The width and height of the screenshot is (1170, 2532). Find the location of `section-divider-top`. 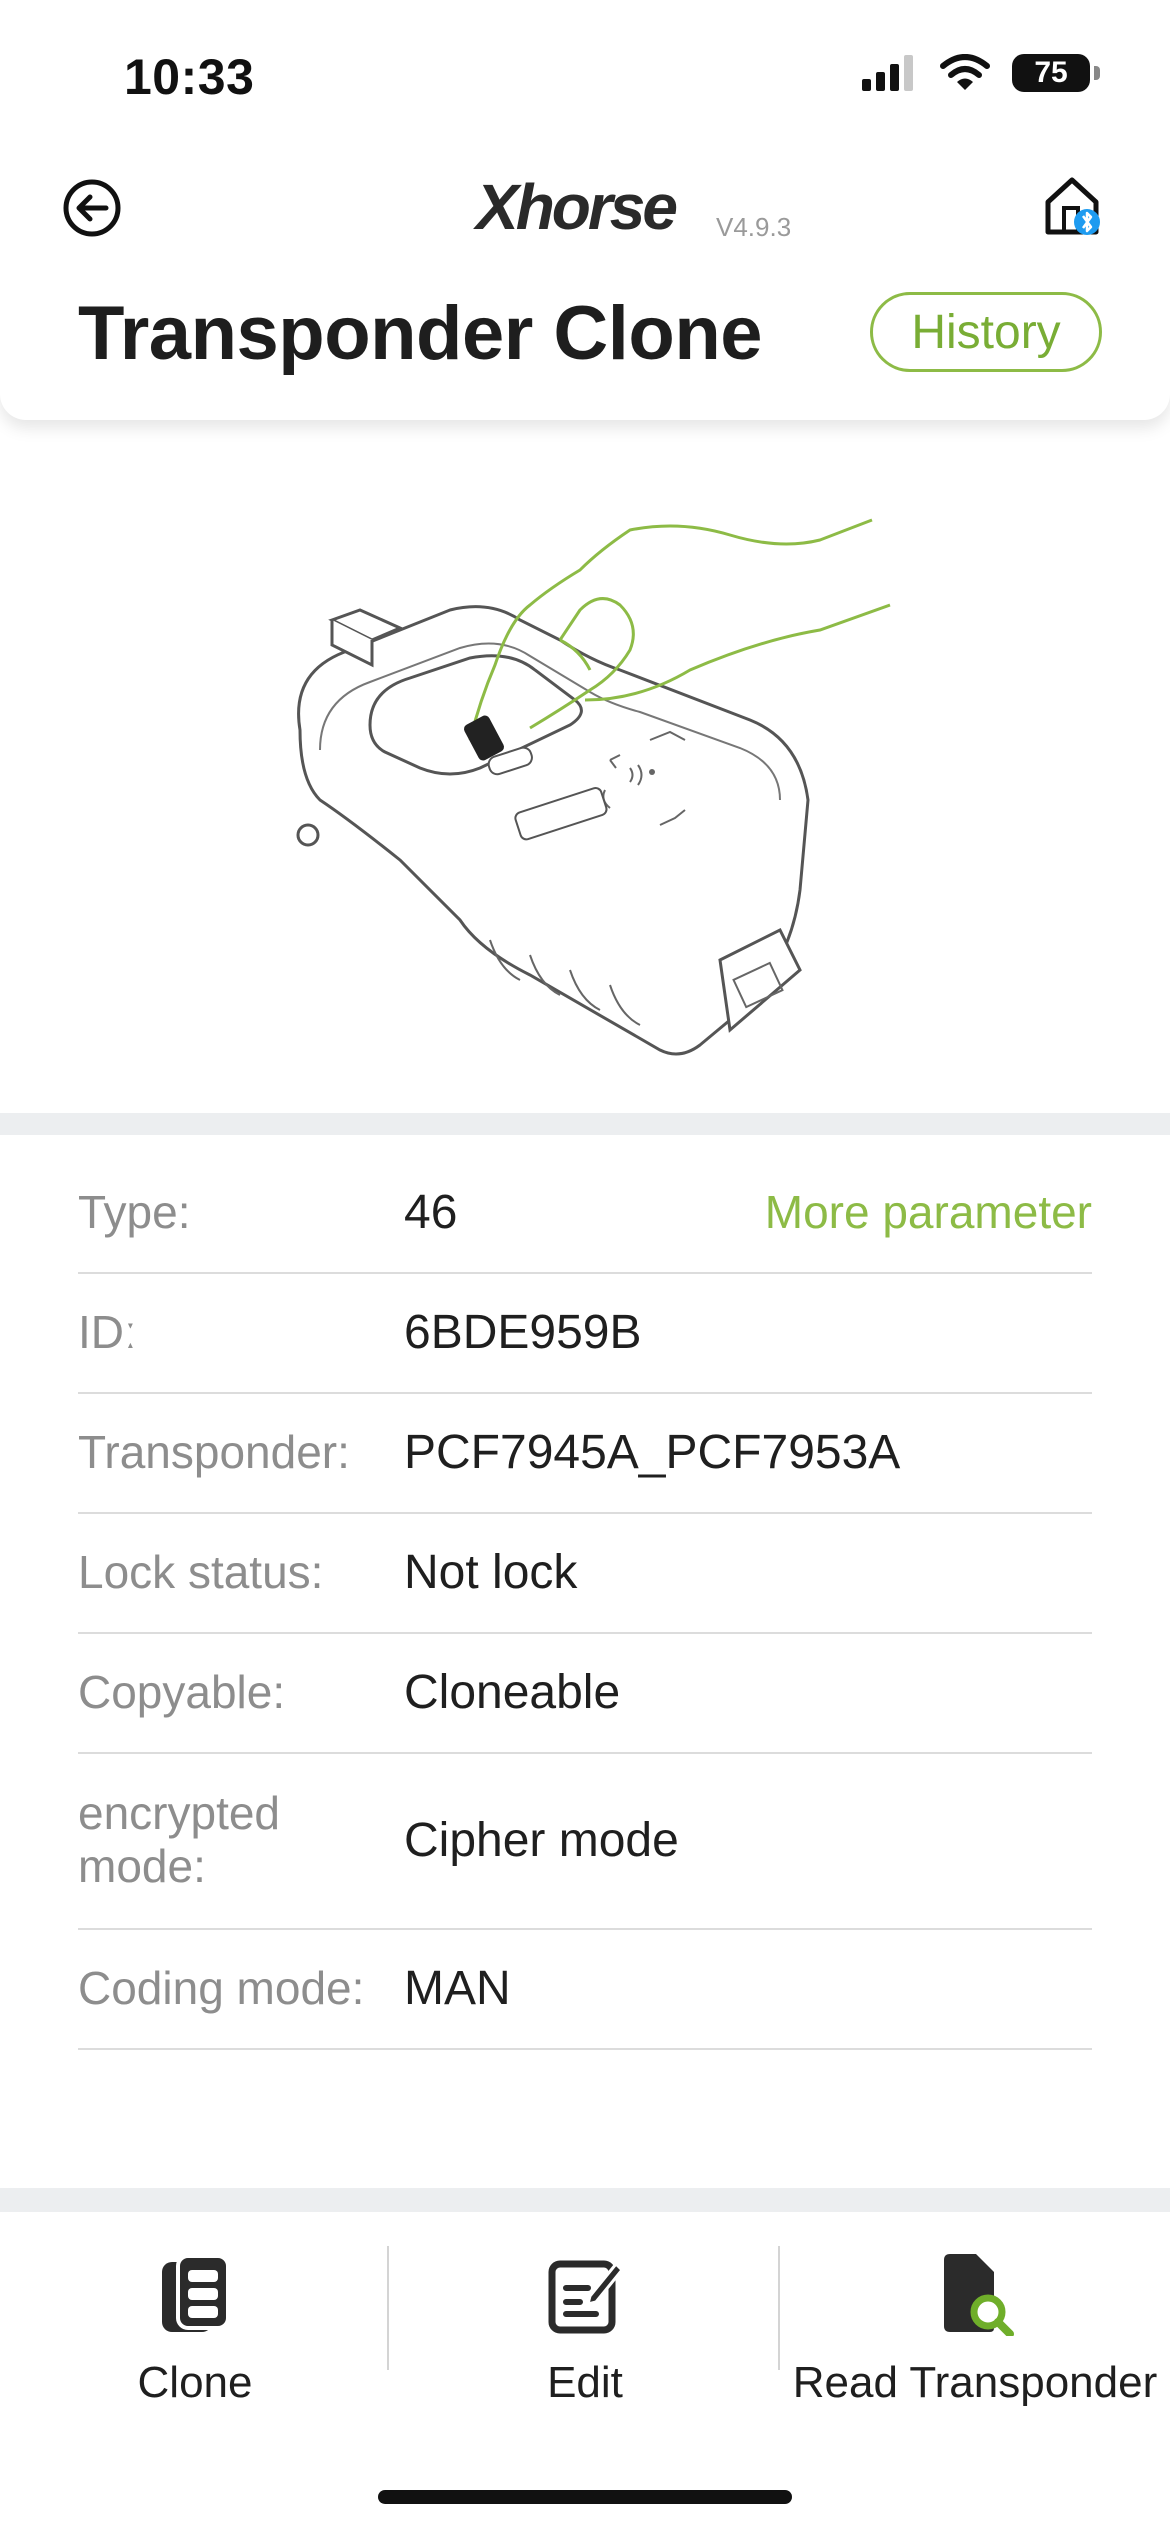

section-divider-top is located at coordinates (585, 1124).